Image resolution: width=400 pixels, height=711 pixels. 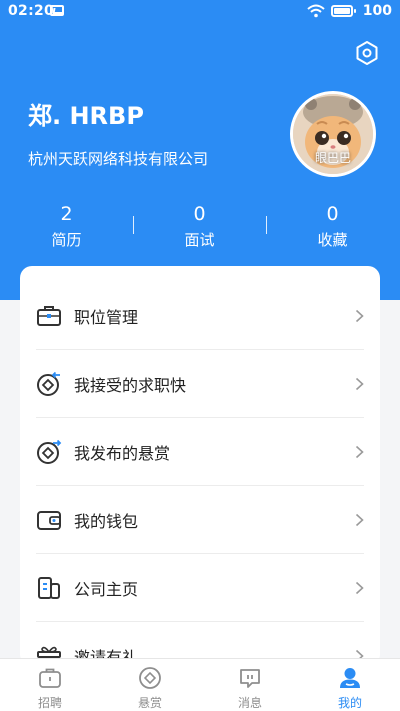 I want to click on menu-label: 公司主页, so click(x=106, y=589).